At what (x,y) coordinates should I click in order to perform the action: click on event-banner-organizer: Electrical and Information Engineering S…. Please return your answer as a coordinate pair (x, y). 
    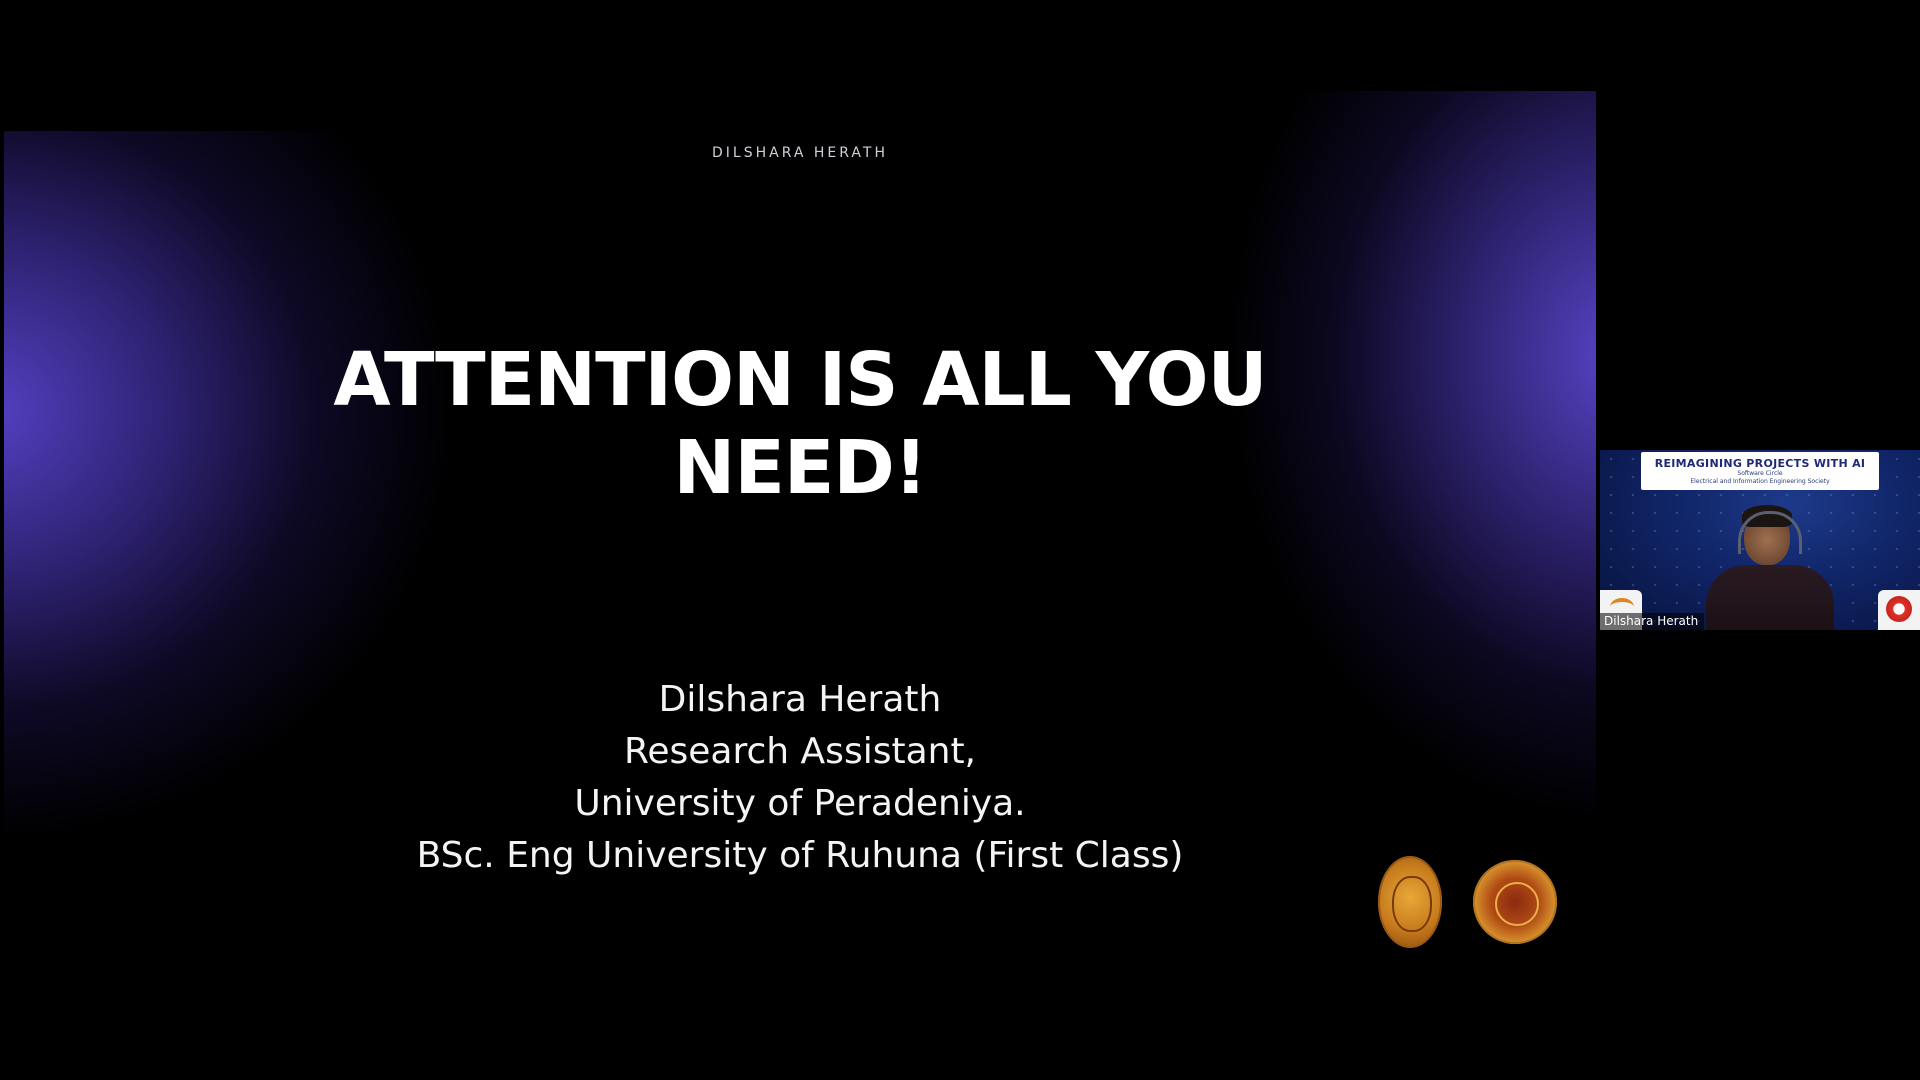
    Looking at the image, I should click on (1760, 481).